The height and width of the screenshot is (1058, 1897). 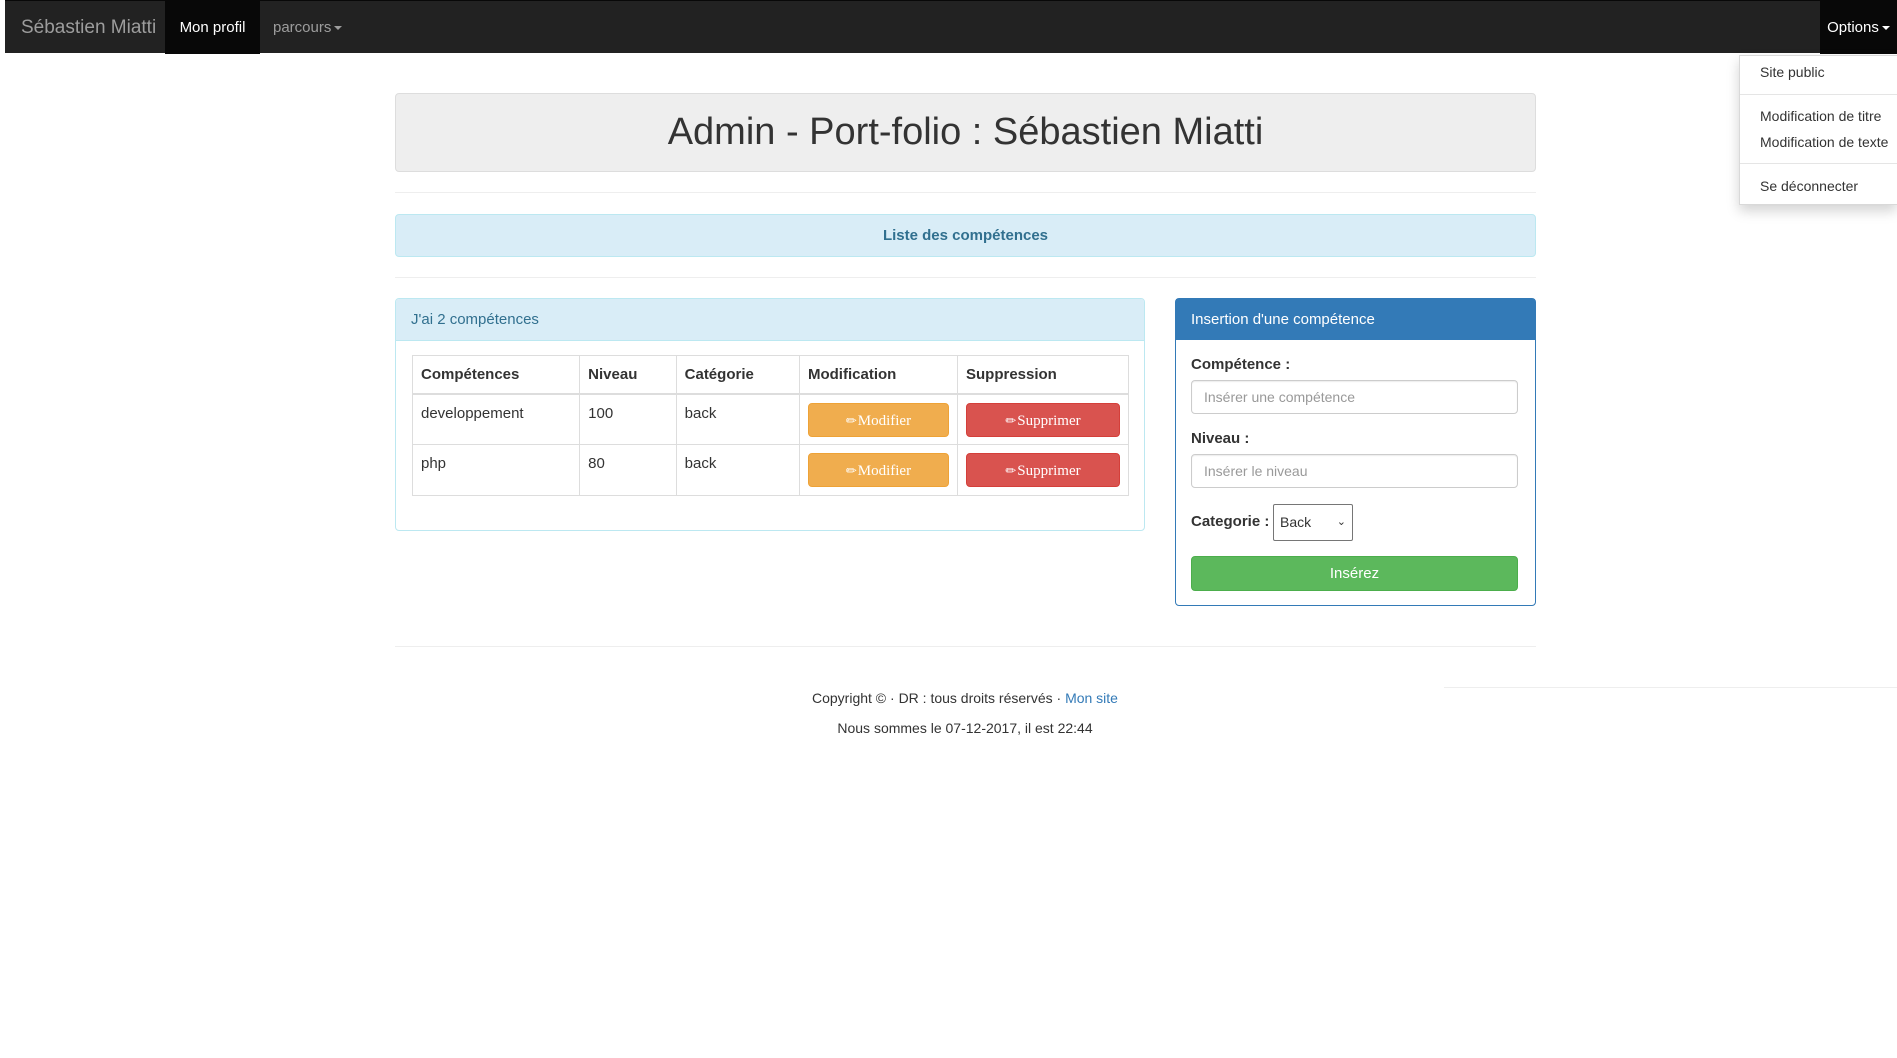 I want to click on cell-niveau: 100, so click(x=628, y=419).